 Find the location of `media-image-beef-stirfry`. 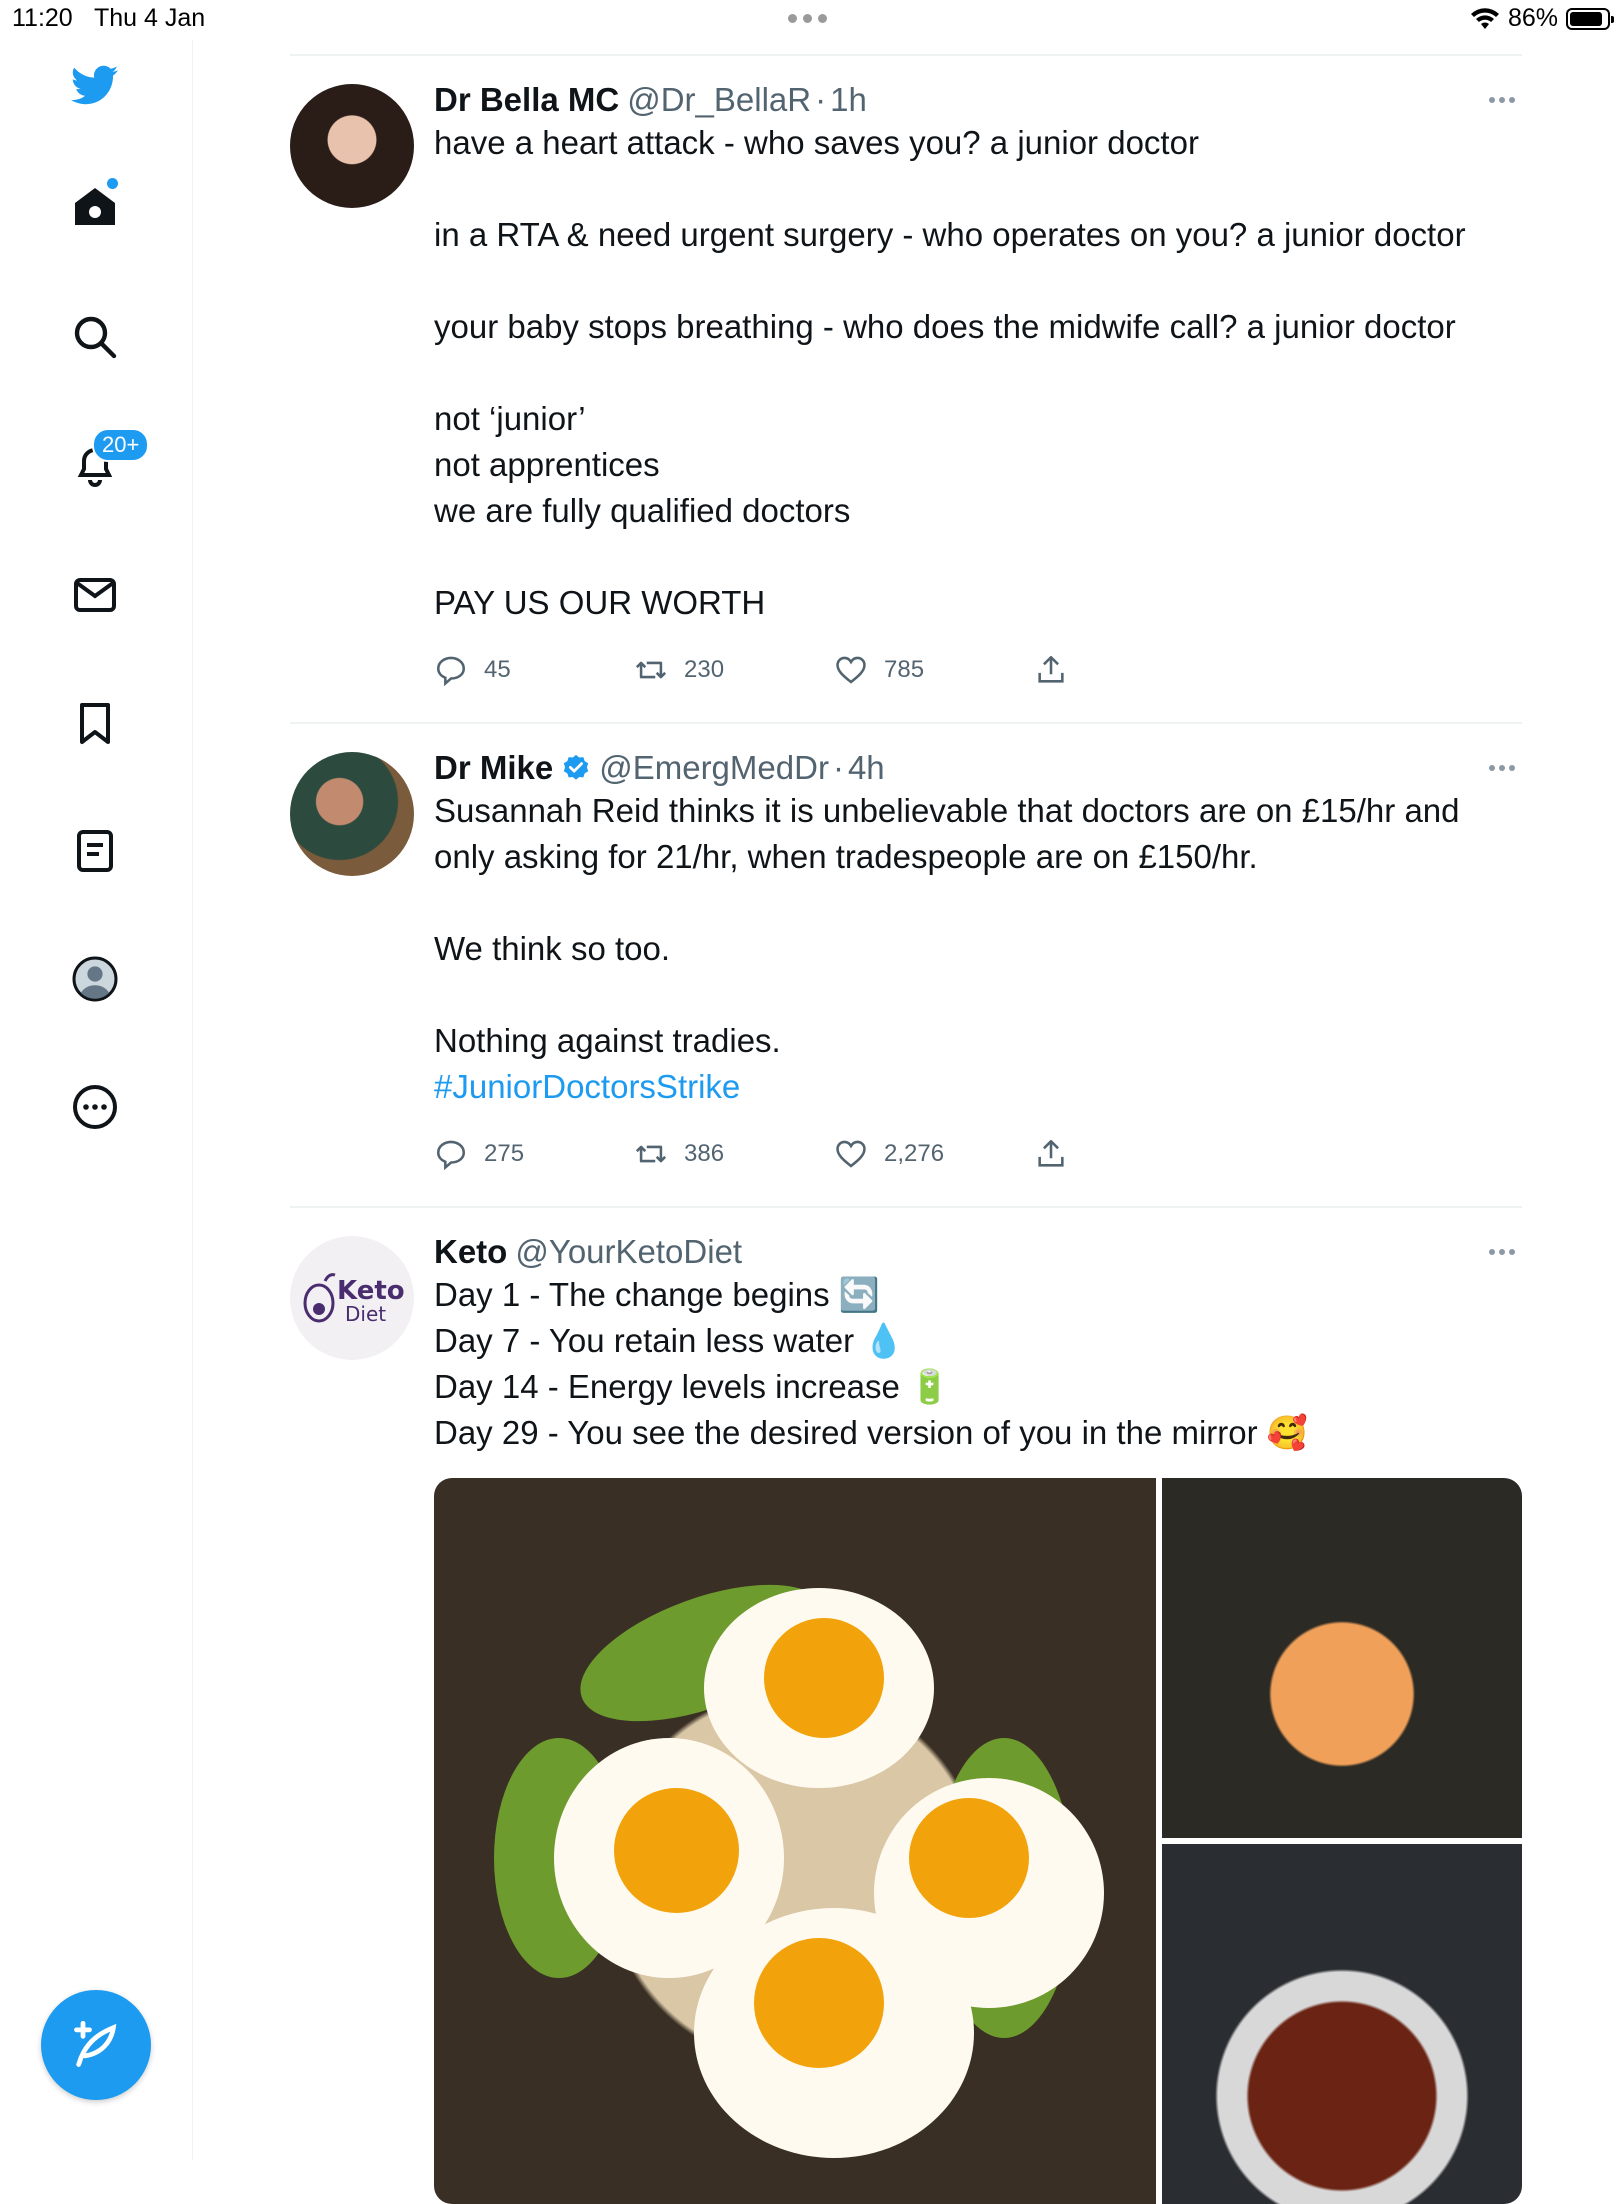

media-image-beef-stirfry is located at coordinates (1342, 2024).